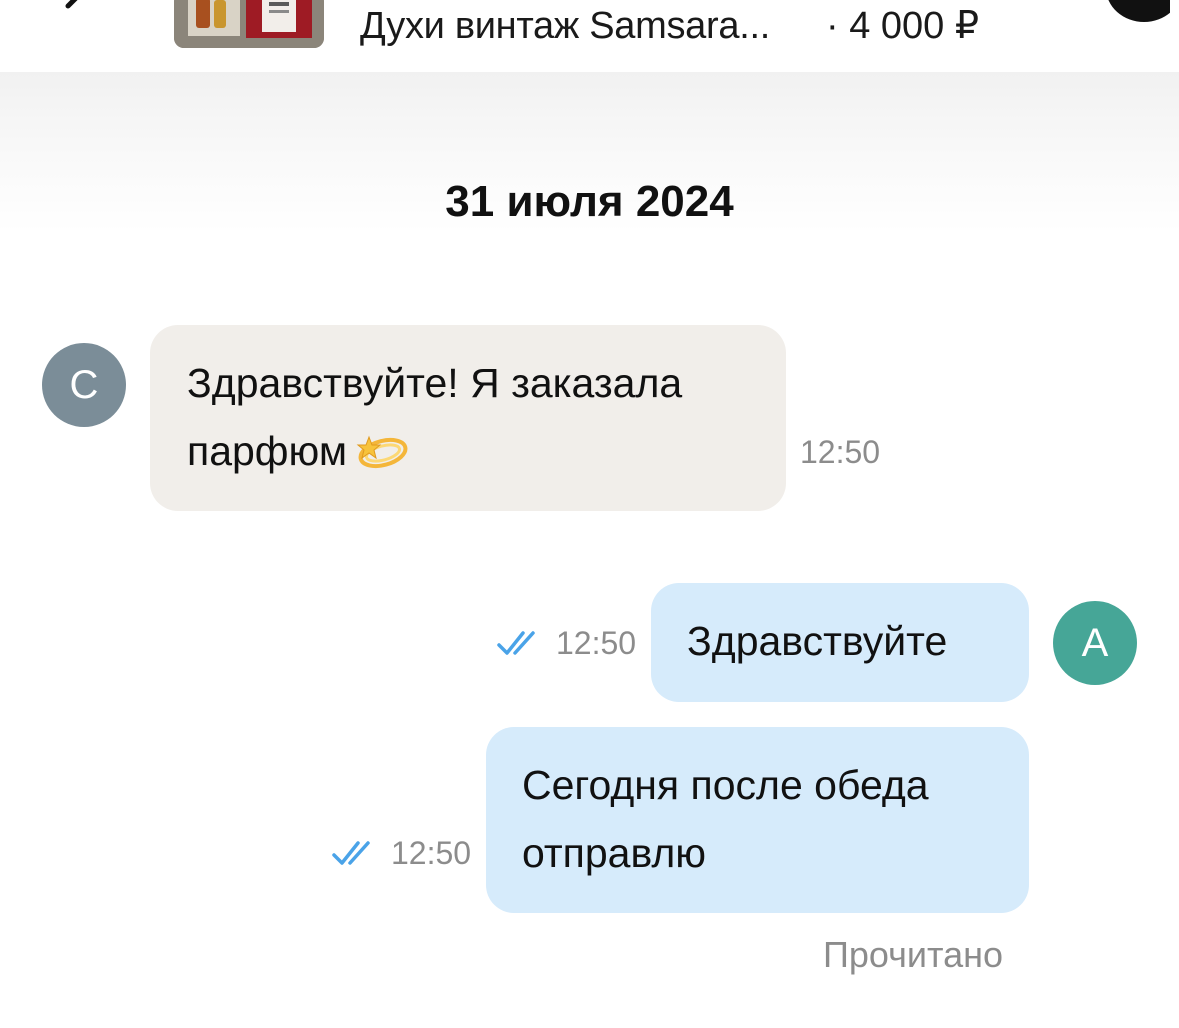  I want to click on more-icon, so click(1125, 11).